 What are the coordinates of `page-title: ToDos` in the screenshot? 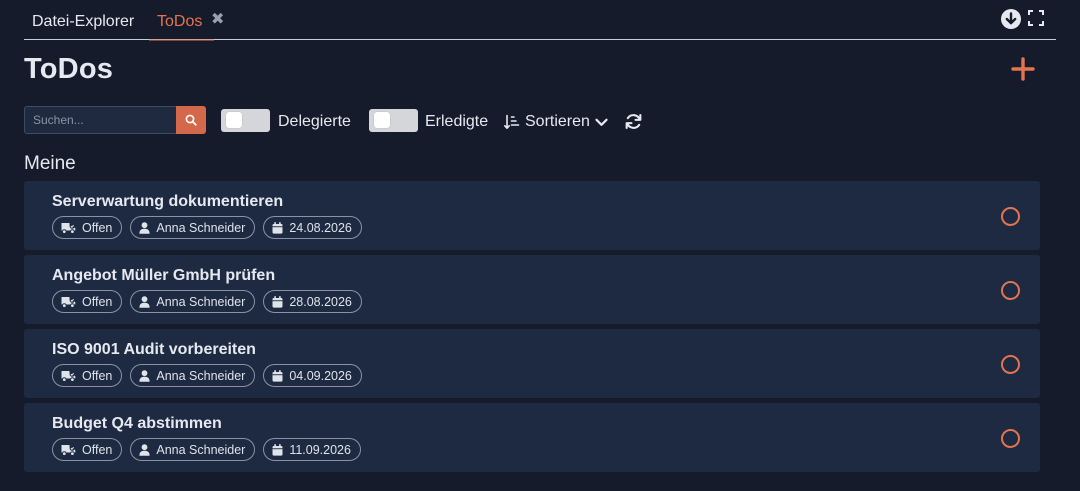 It's located at (69, 69).